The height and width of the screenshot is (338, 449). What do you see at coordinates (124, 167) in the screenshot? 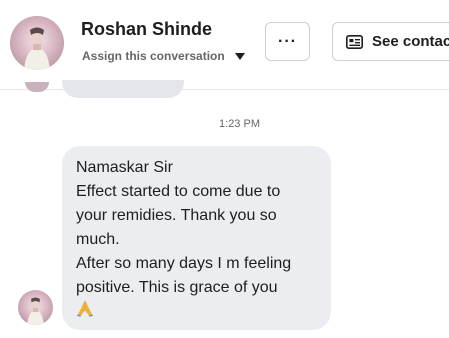
I see `message-line: Namaskar Sir` at bounding box center [124, 167].